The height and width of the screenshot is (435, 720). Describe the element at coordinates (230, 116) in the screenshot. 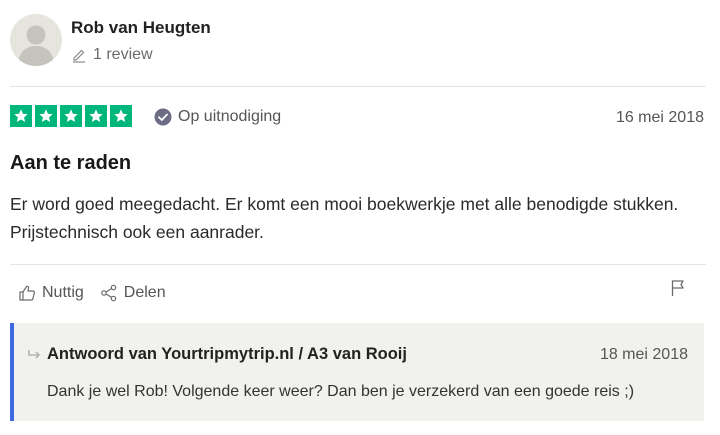

I see `verified-label: Op uitnodiging` at that location.